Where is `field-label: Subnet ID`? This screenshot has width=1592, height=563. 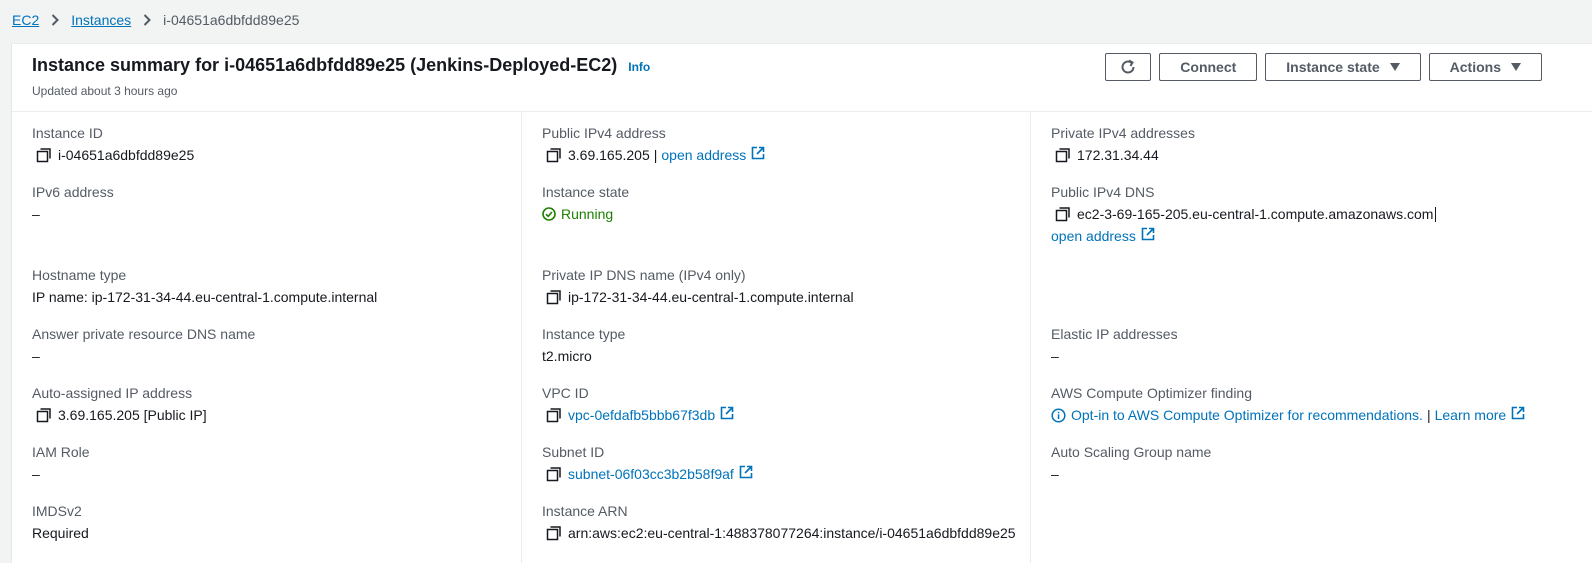 field-label: Subnet ID is located at coordinates (573, 452).